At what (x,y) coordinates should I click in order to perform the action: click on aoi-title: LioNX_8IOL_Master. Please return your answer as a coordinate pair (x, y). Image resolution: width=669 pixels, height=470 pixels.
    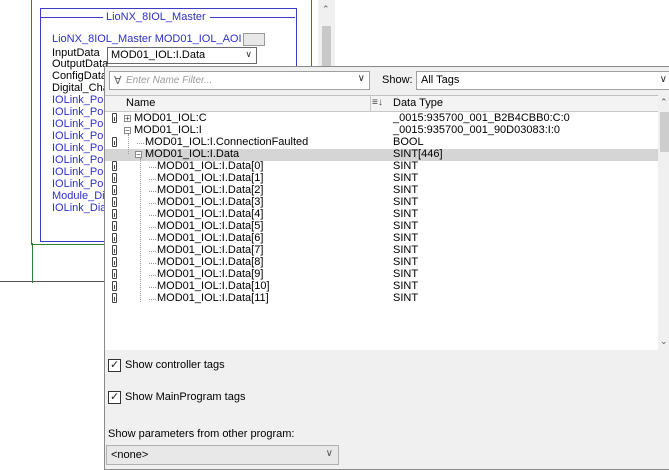
    Looking at the image, I should click on (156, 17).